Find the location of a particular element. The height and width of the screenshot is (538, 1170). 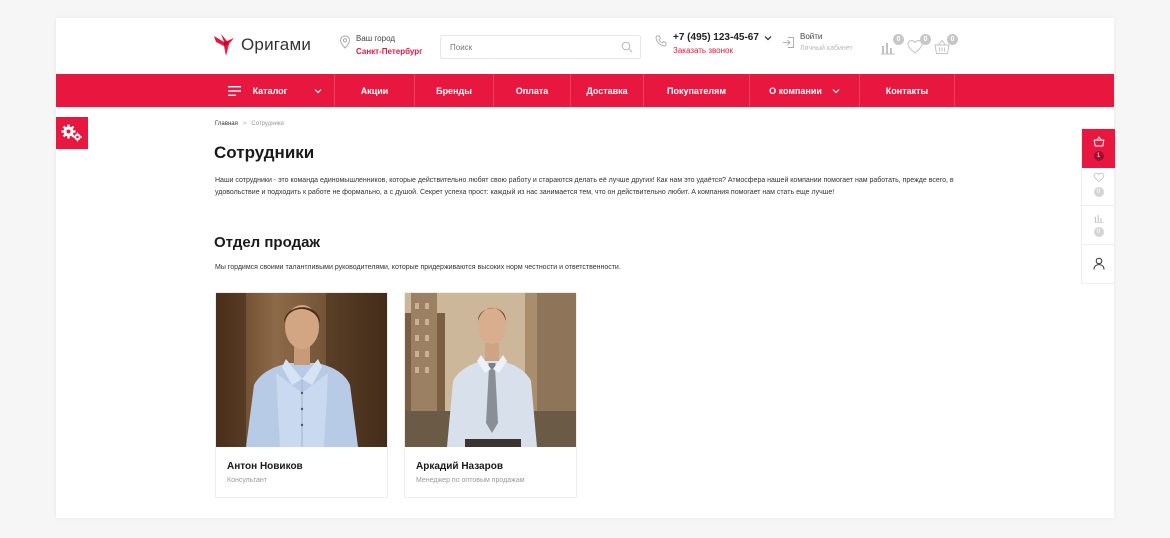

phone-icon is located at coordinates (661, 41).